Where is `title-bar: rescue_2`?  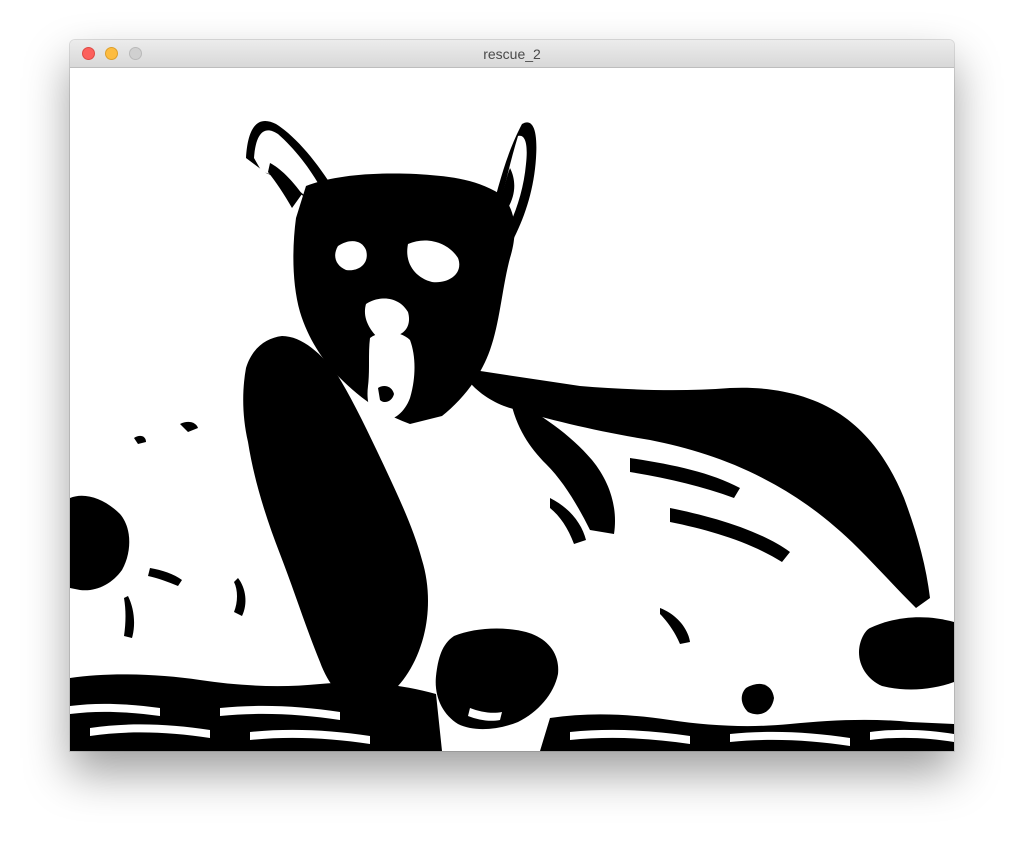
title-bar: rescue_2 is located at coordinates (512, 54).